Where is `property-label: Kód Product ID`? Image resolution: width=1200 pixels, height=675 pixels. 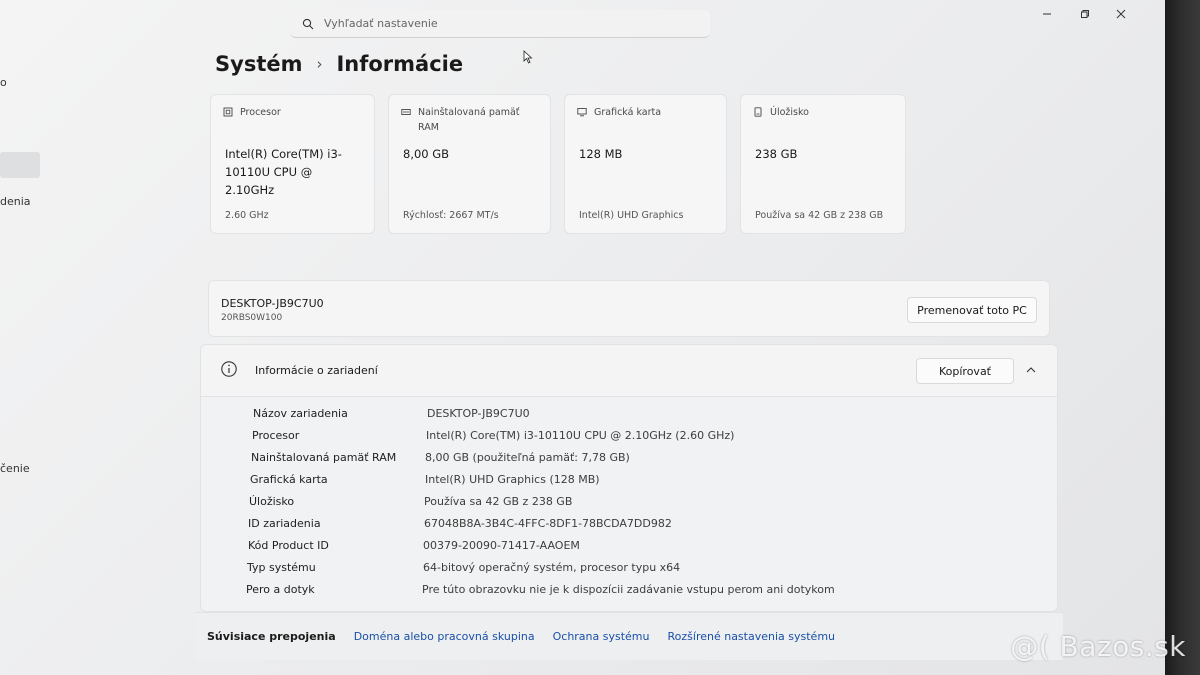
property-label: Kód Product ID is located at coordinates (288, 545).